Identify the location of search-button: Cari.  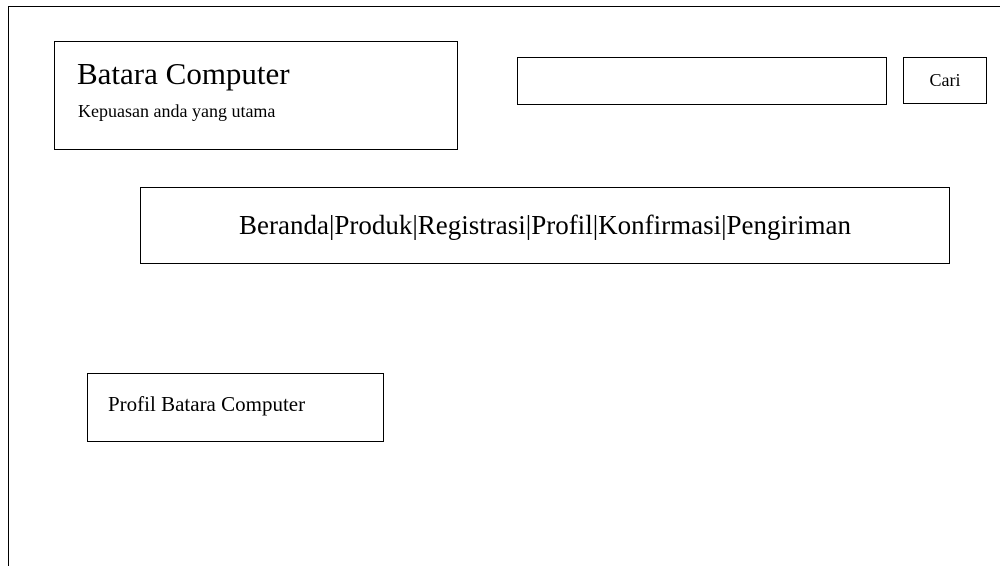
(945, 80).